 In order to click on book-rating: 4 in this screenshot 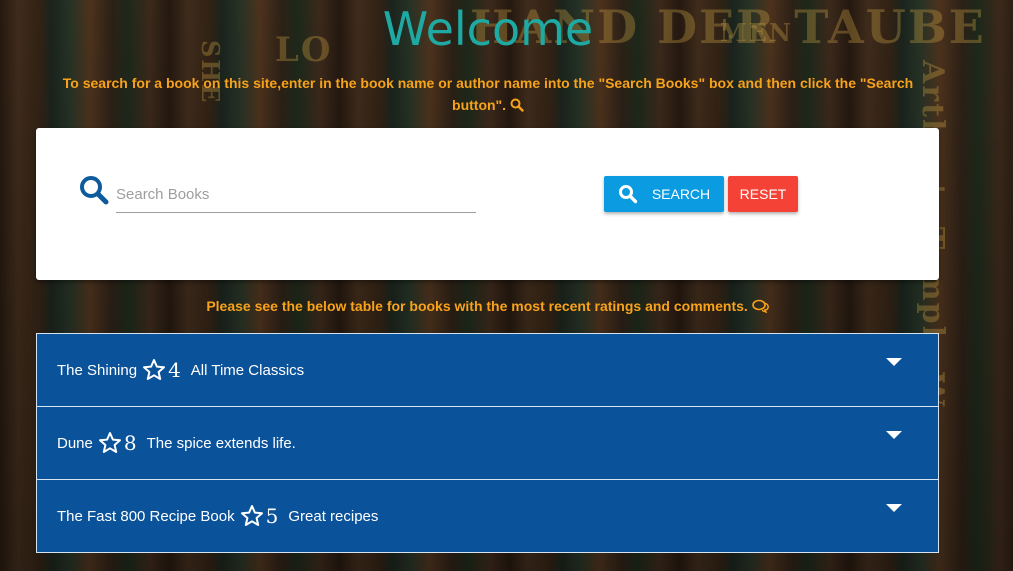, I will do `click(174, 370)`.